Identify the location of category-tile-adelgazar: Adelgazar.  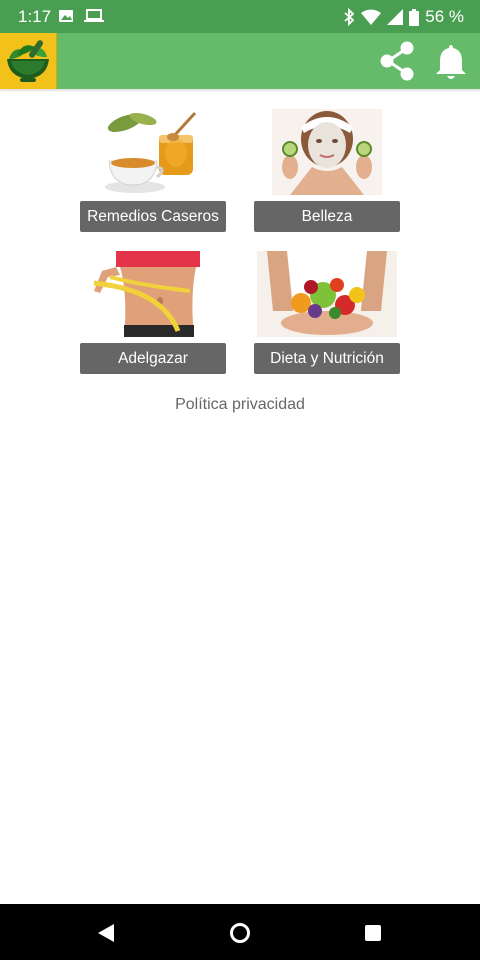
(153, 309).